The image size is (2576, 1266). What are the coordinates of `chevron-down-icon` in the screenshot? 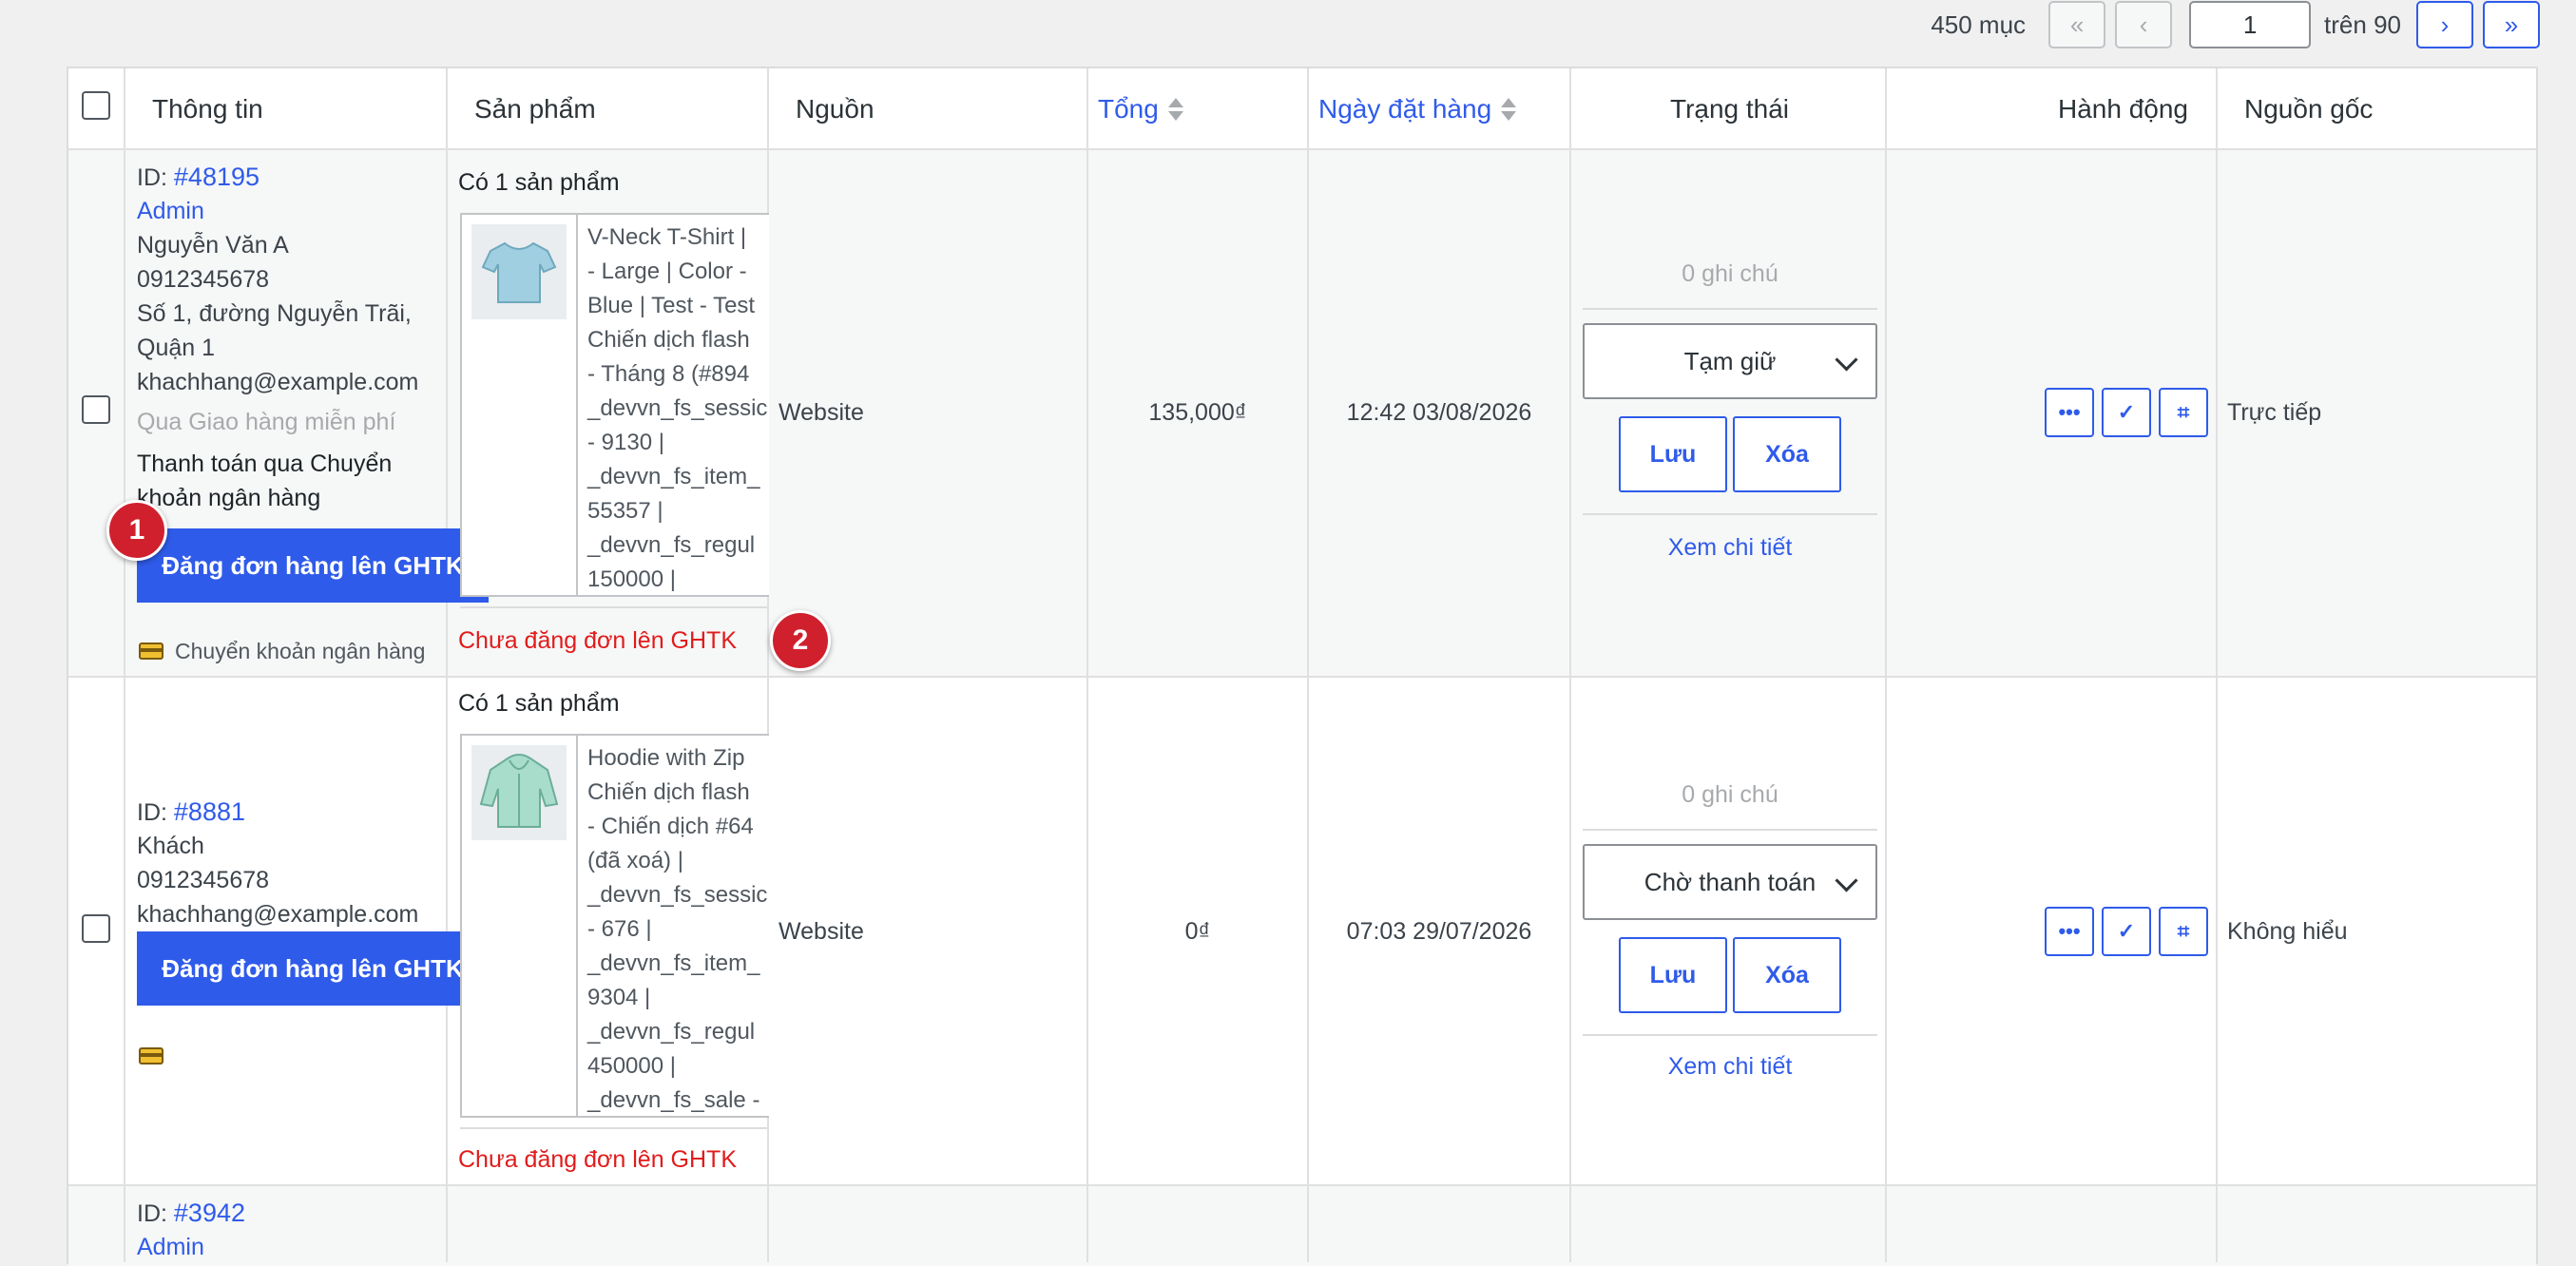 It's located at (1846, 360).